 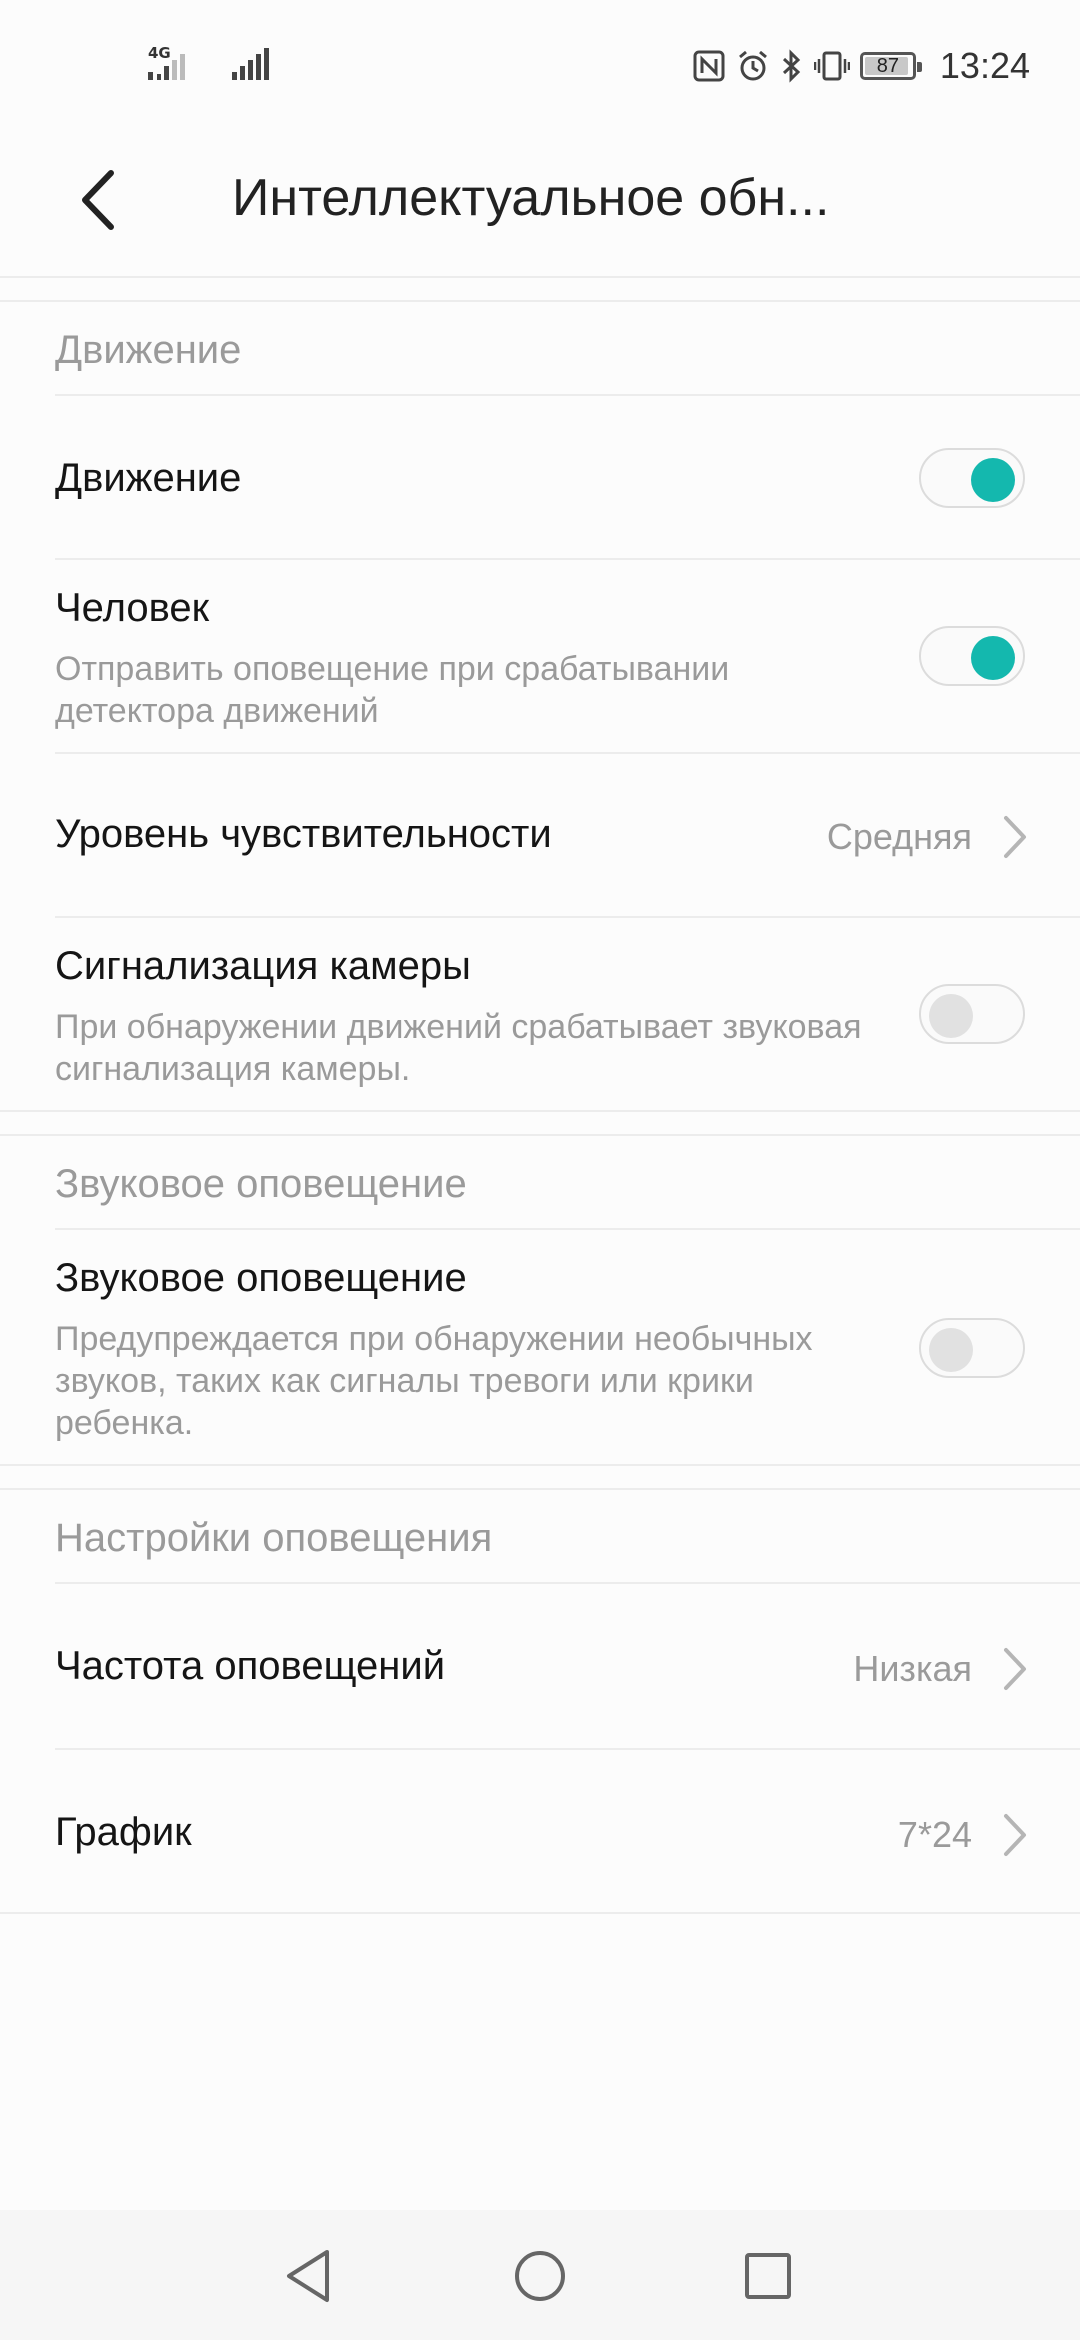 I want to click on triangle-back-icon, so click(x=308, y=2276).